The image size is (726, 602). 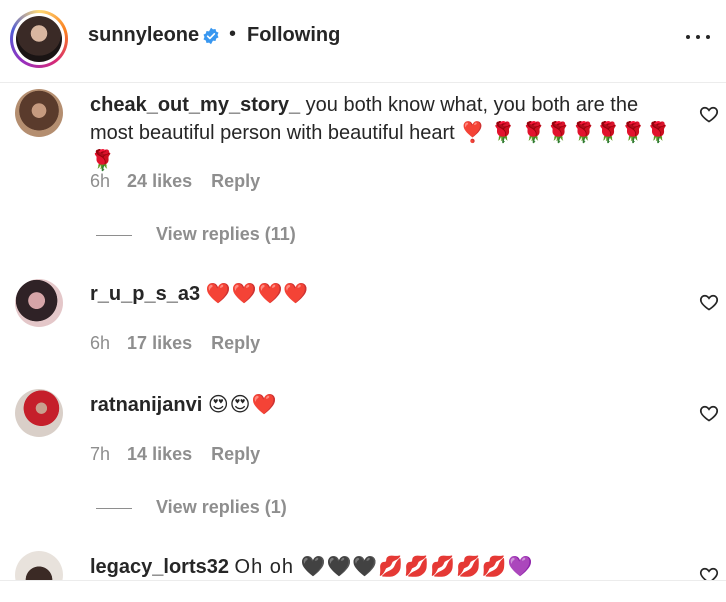 I want to click on comment-4-username: legacy_lorts32, so click(x=159, y=567).